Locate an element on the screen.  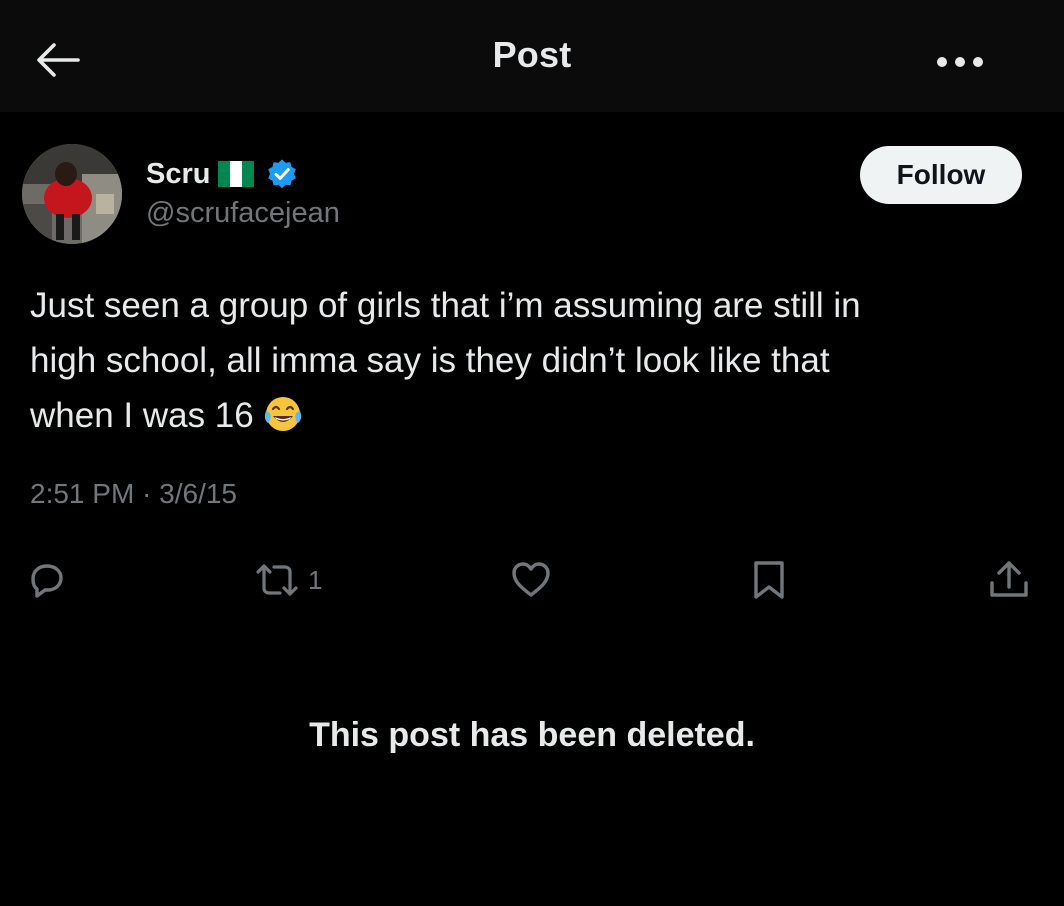
repost-icon is located at coordinates (277, 580).